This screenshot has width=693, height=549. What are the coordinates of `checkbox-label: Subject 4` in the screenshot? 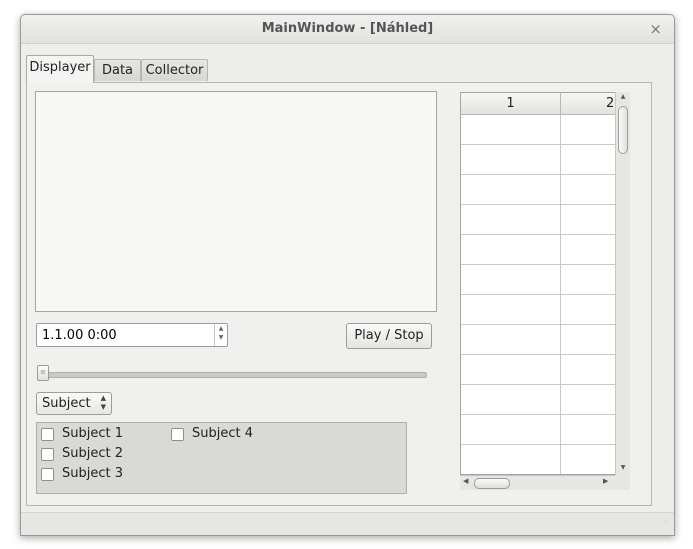 It's located at (223, 433).